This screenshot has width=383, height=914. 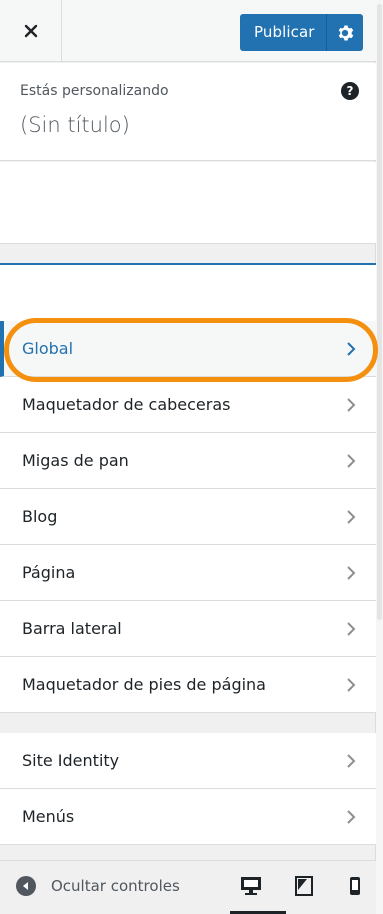 I want to click on mobile-icon, so click(x=355, y=886).